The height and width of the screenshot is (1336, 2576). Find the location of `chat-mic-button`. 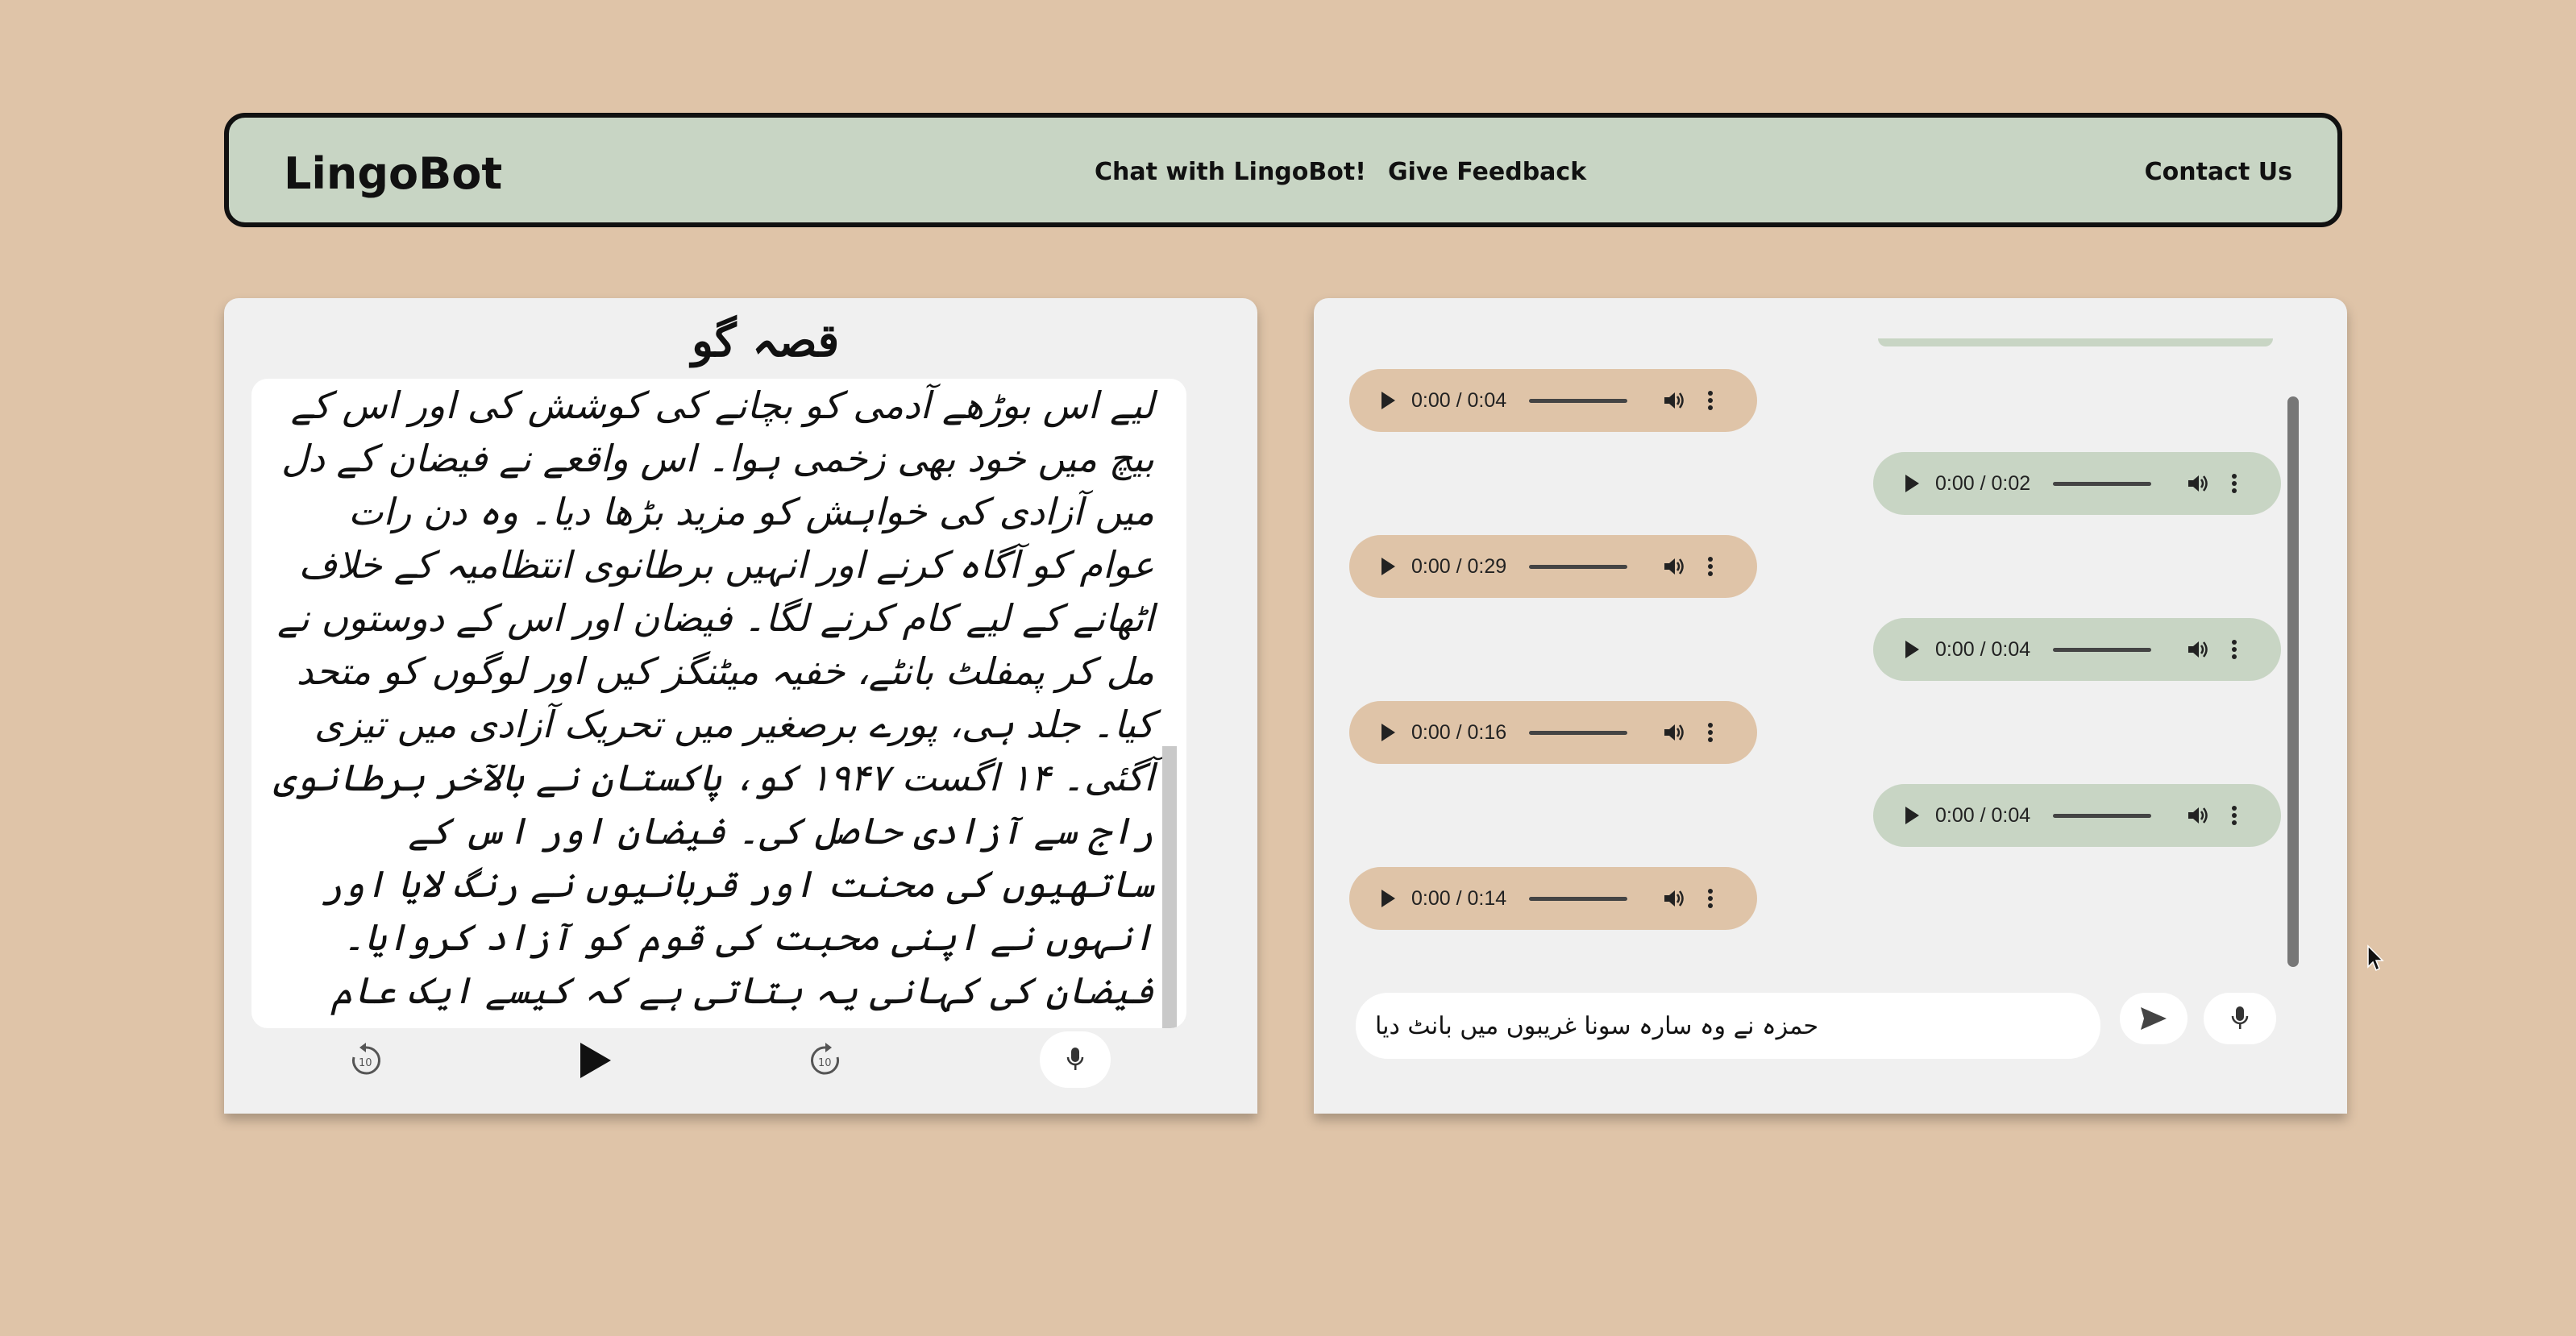

chat-mic-button is located at coordinates (2240, 1019).